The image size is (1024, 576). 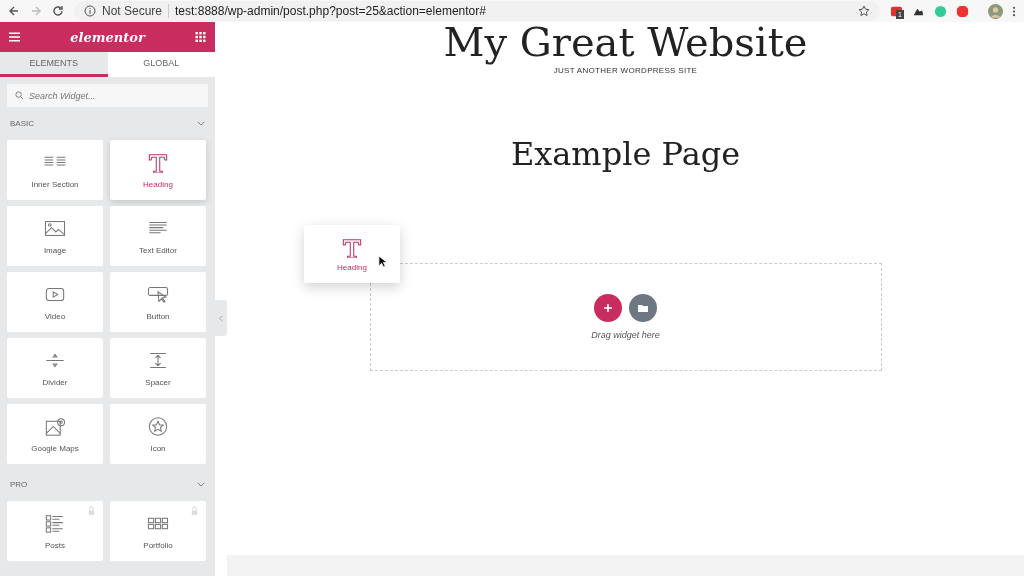 I want to click on address-bar: Not Secure test:8888/wp-admin/post.php?post=25&action=elementor#, so click(x=477, y=11).